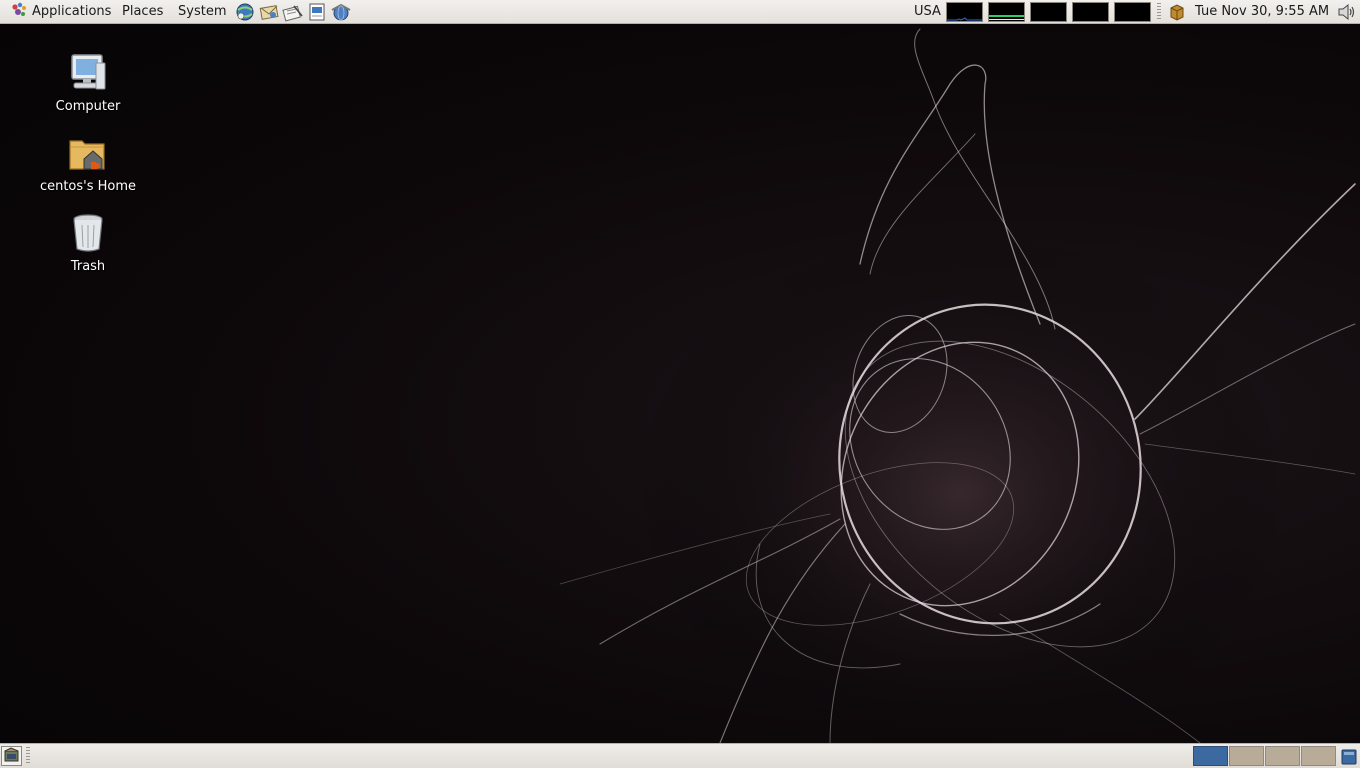 The image size is (1360, 768). I want to click on places-menu-label: Places, so click(143, 11).